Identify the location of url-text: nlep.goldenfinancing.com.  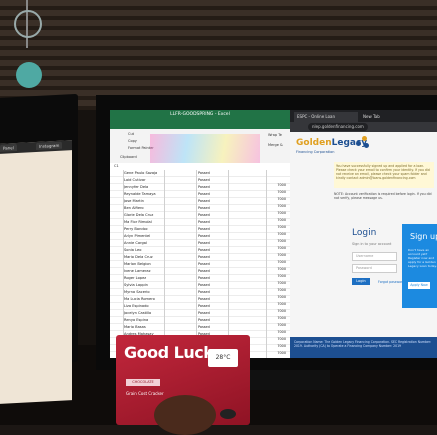
(338, 127).